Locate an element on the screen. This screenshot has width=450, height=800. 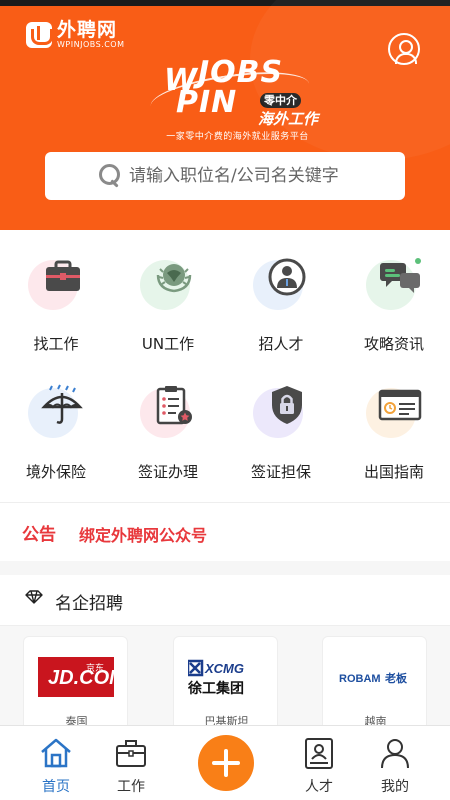
brand-slogan: W JOBS PIN 零中介 海外工作 一家零中介费的海外就业服务平台 is located at coordinates (233, 100).